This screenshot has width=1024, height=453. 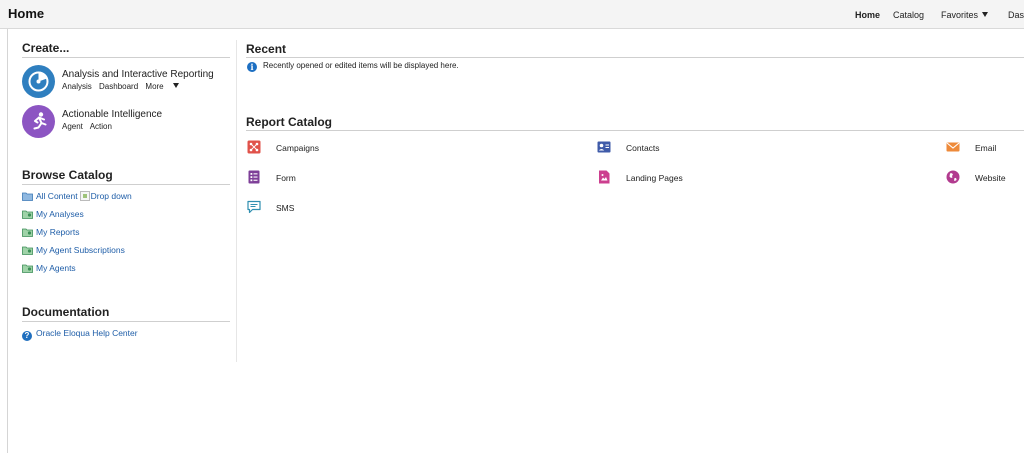 I want to click on catalog-campaigns-label: Campaigns, so click(x=297, y=148).